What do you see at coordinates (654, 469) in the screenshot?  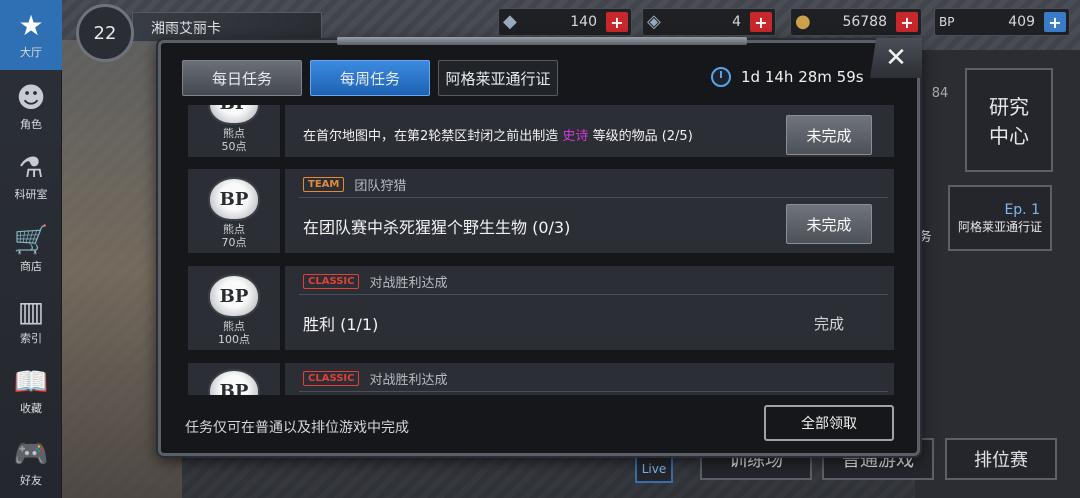 I see `live-button: Live` at bounding box center [654, 469].